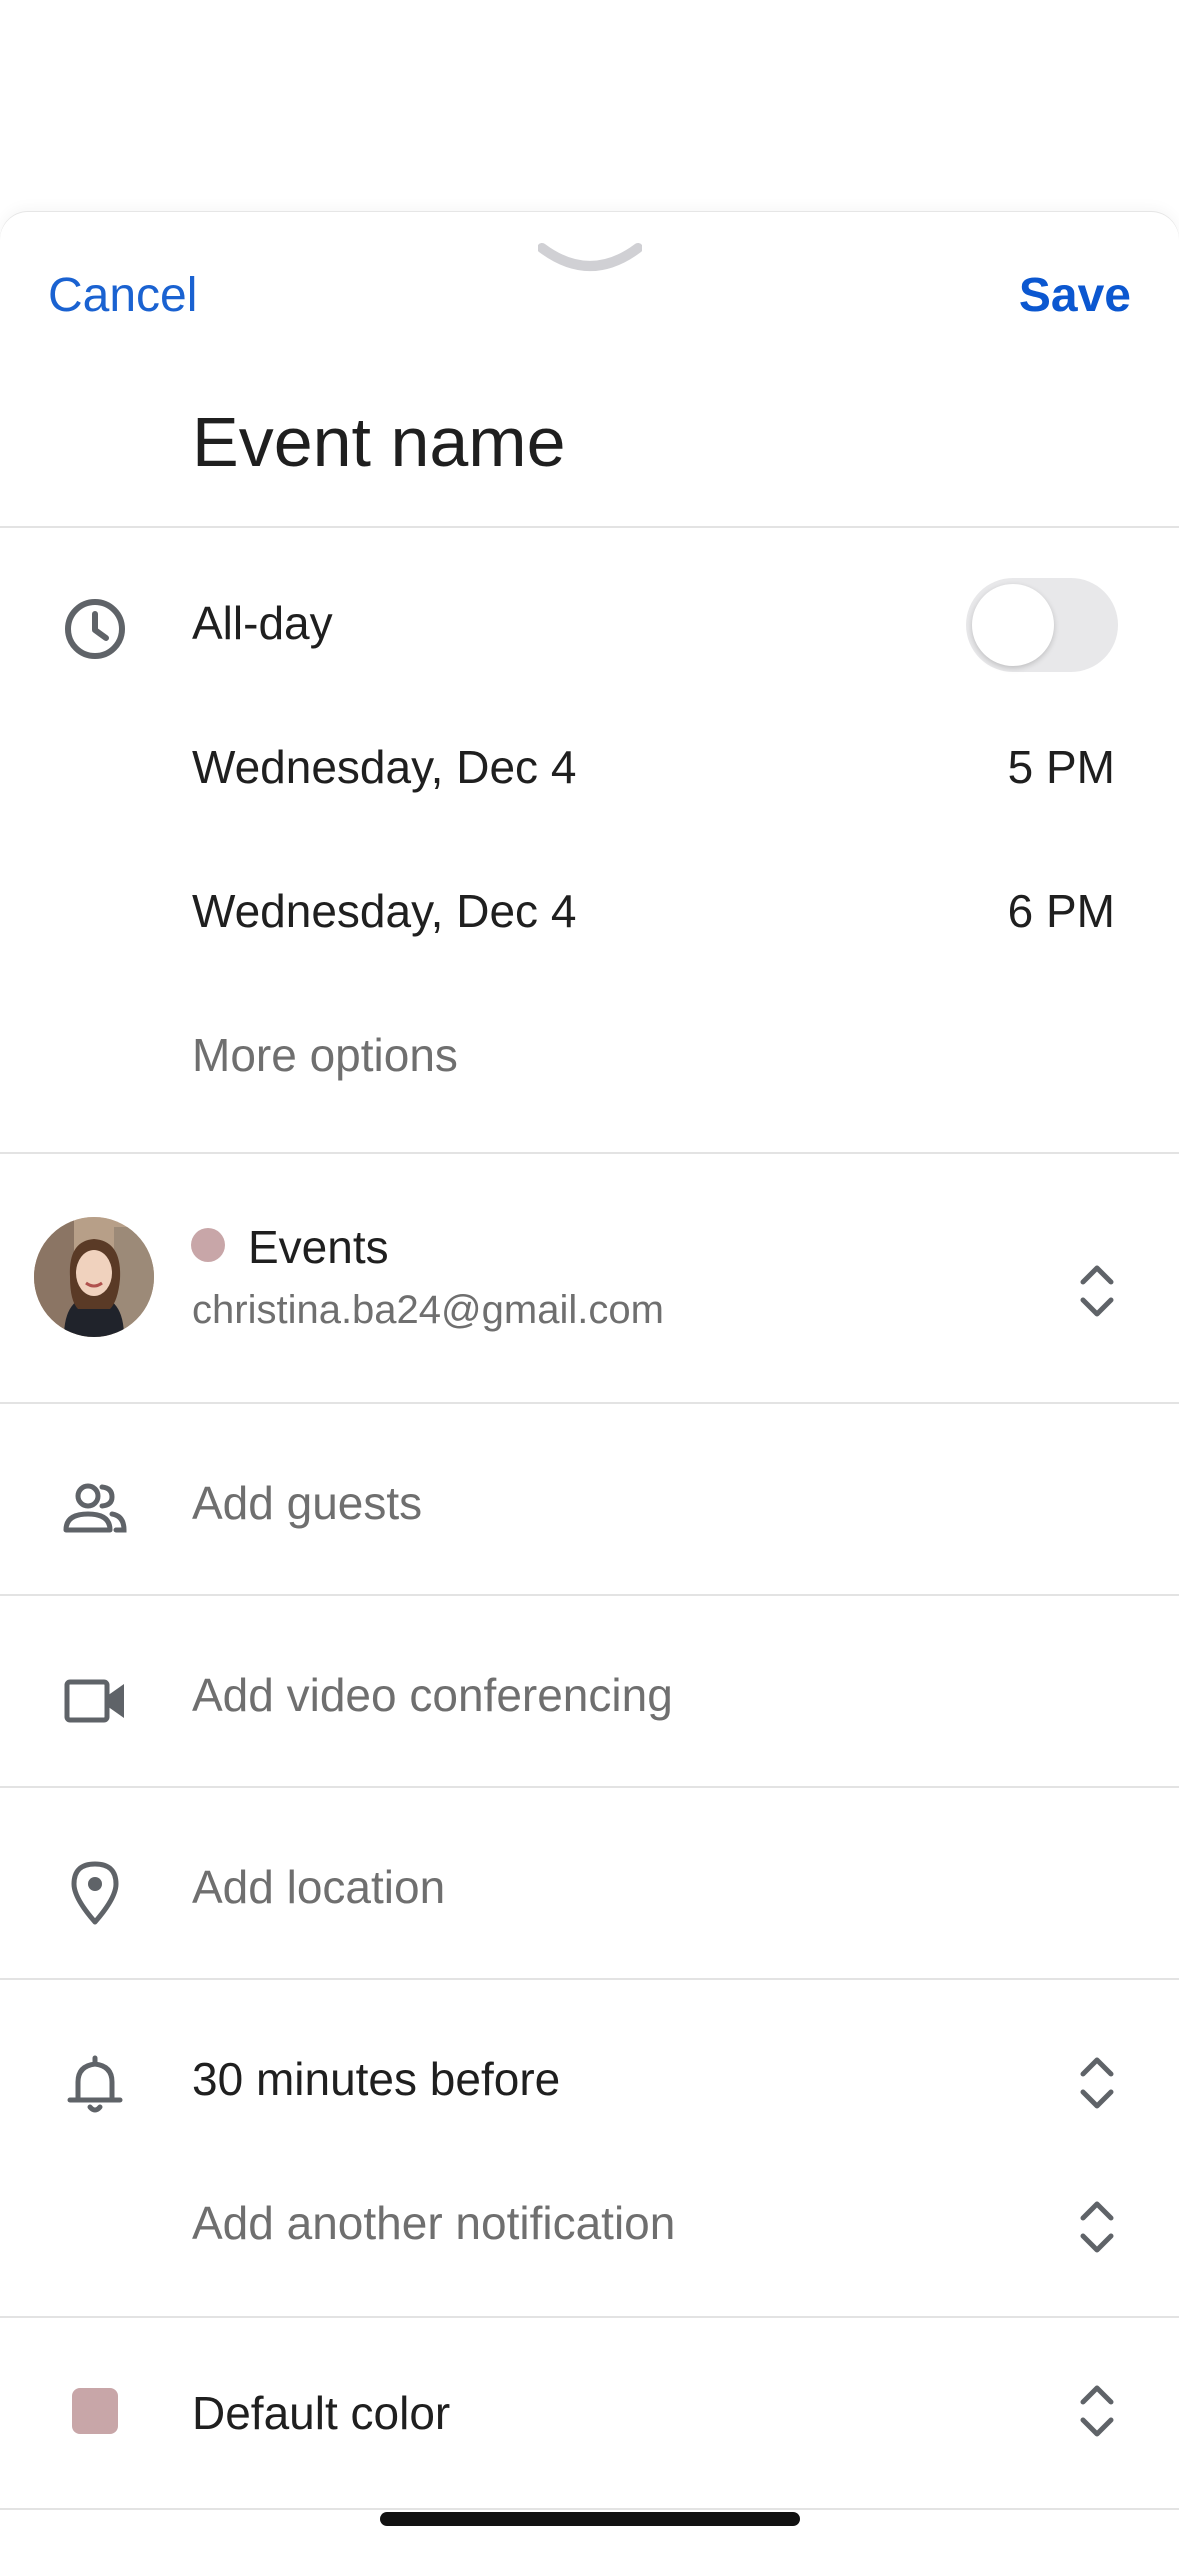 The width and height of the screenshot is (1179, 2556). What do you see at coordinates (590, 2519) in the screenshot?
I see `home-indicator` at bounding box center [590, 2519].